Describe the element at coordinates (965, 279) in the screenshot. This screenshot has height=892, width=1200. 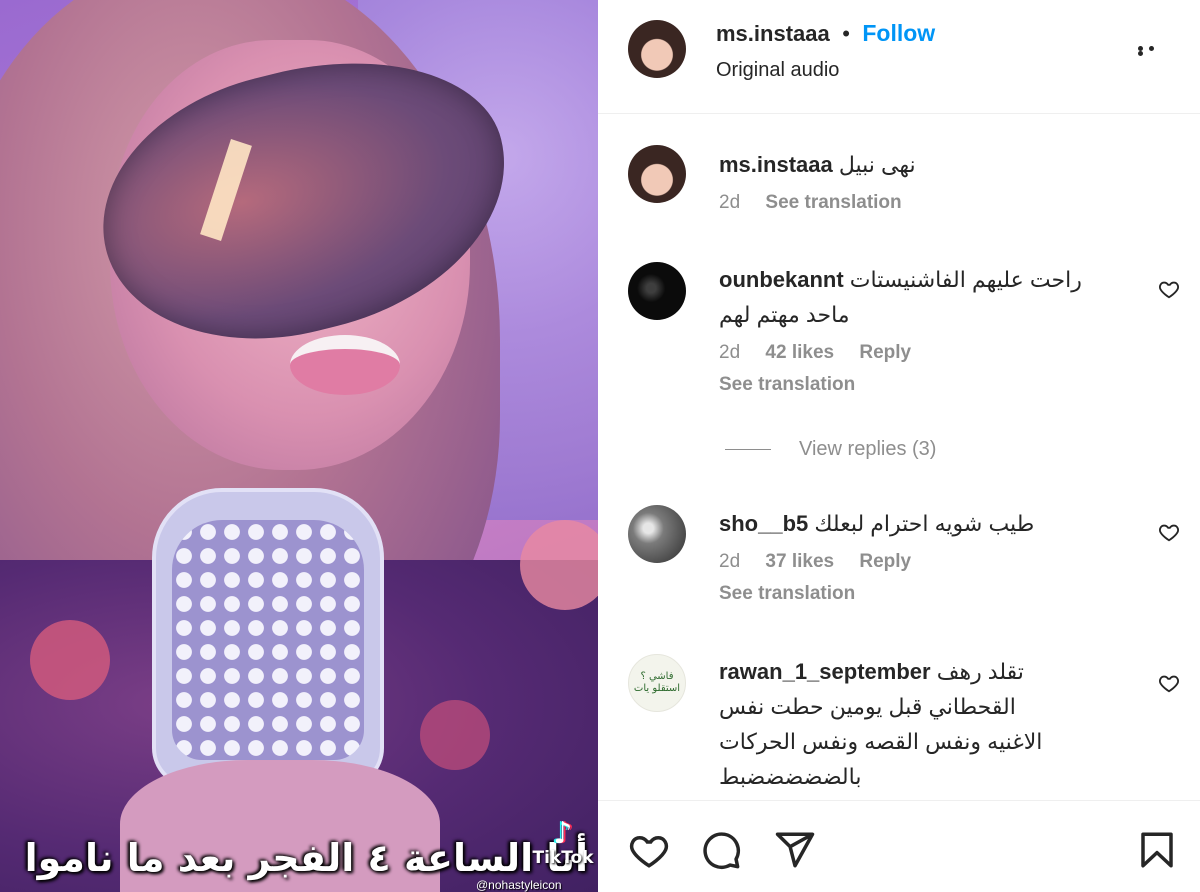
I see `comment-line: راحت عليهم الفاشنيستات` at that location.